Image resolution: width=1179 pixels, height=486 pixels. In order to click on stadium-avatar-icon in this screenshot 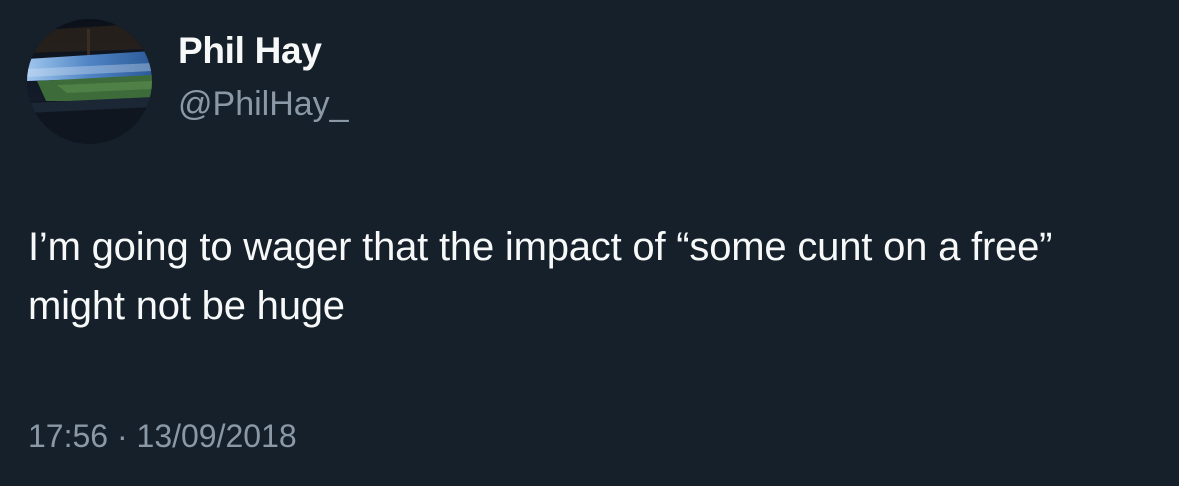, I will do `click(89, 81)`.